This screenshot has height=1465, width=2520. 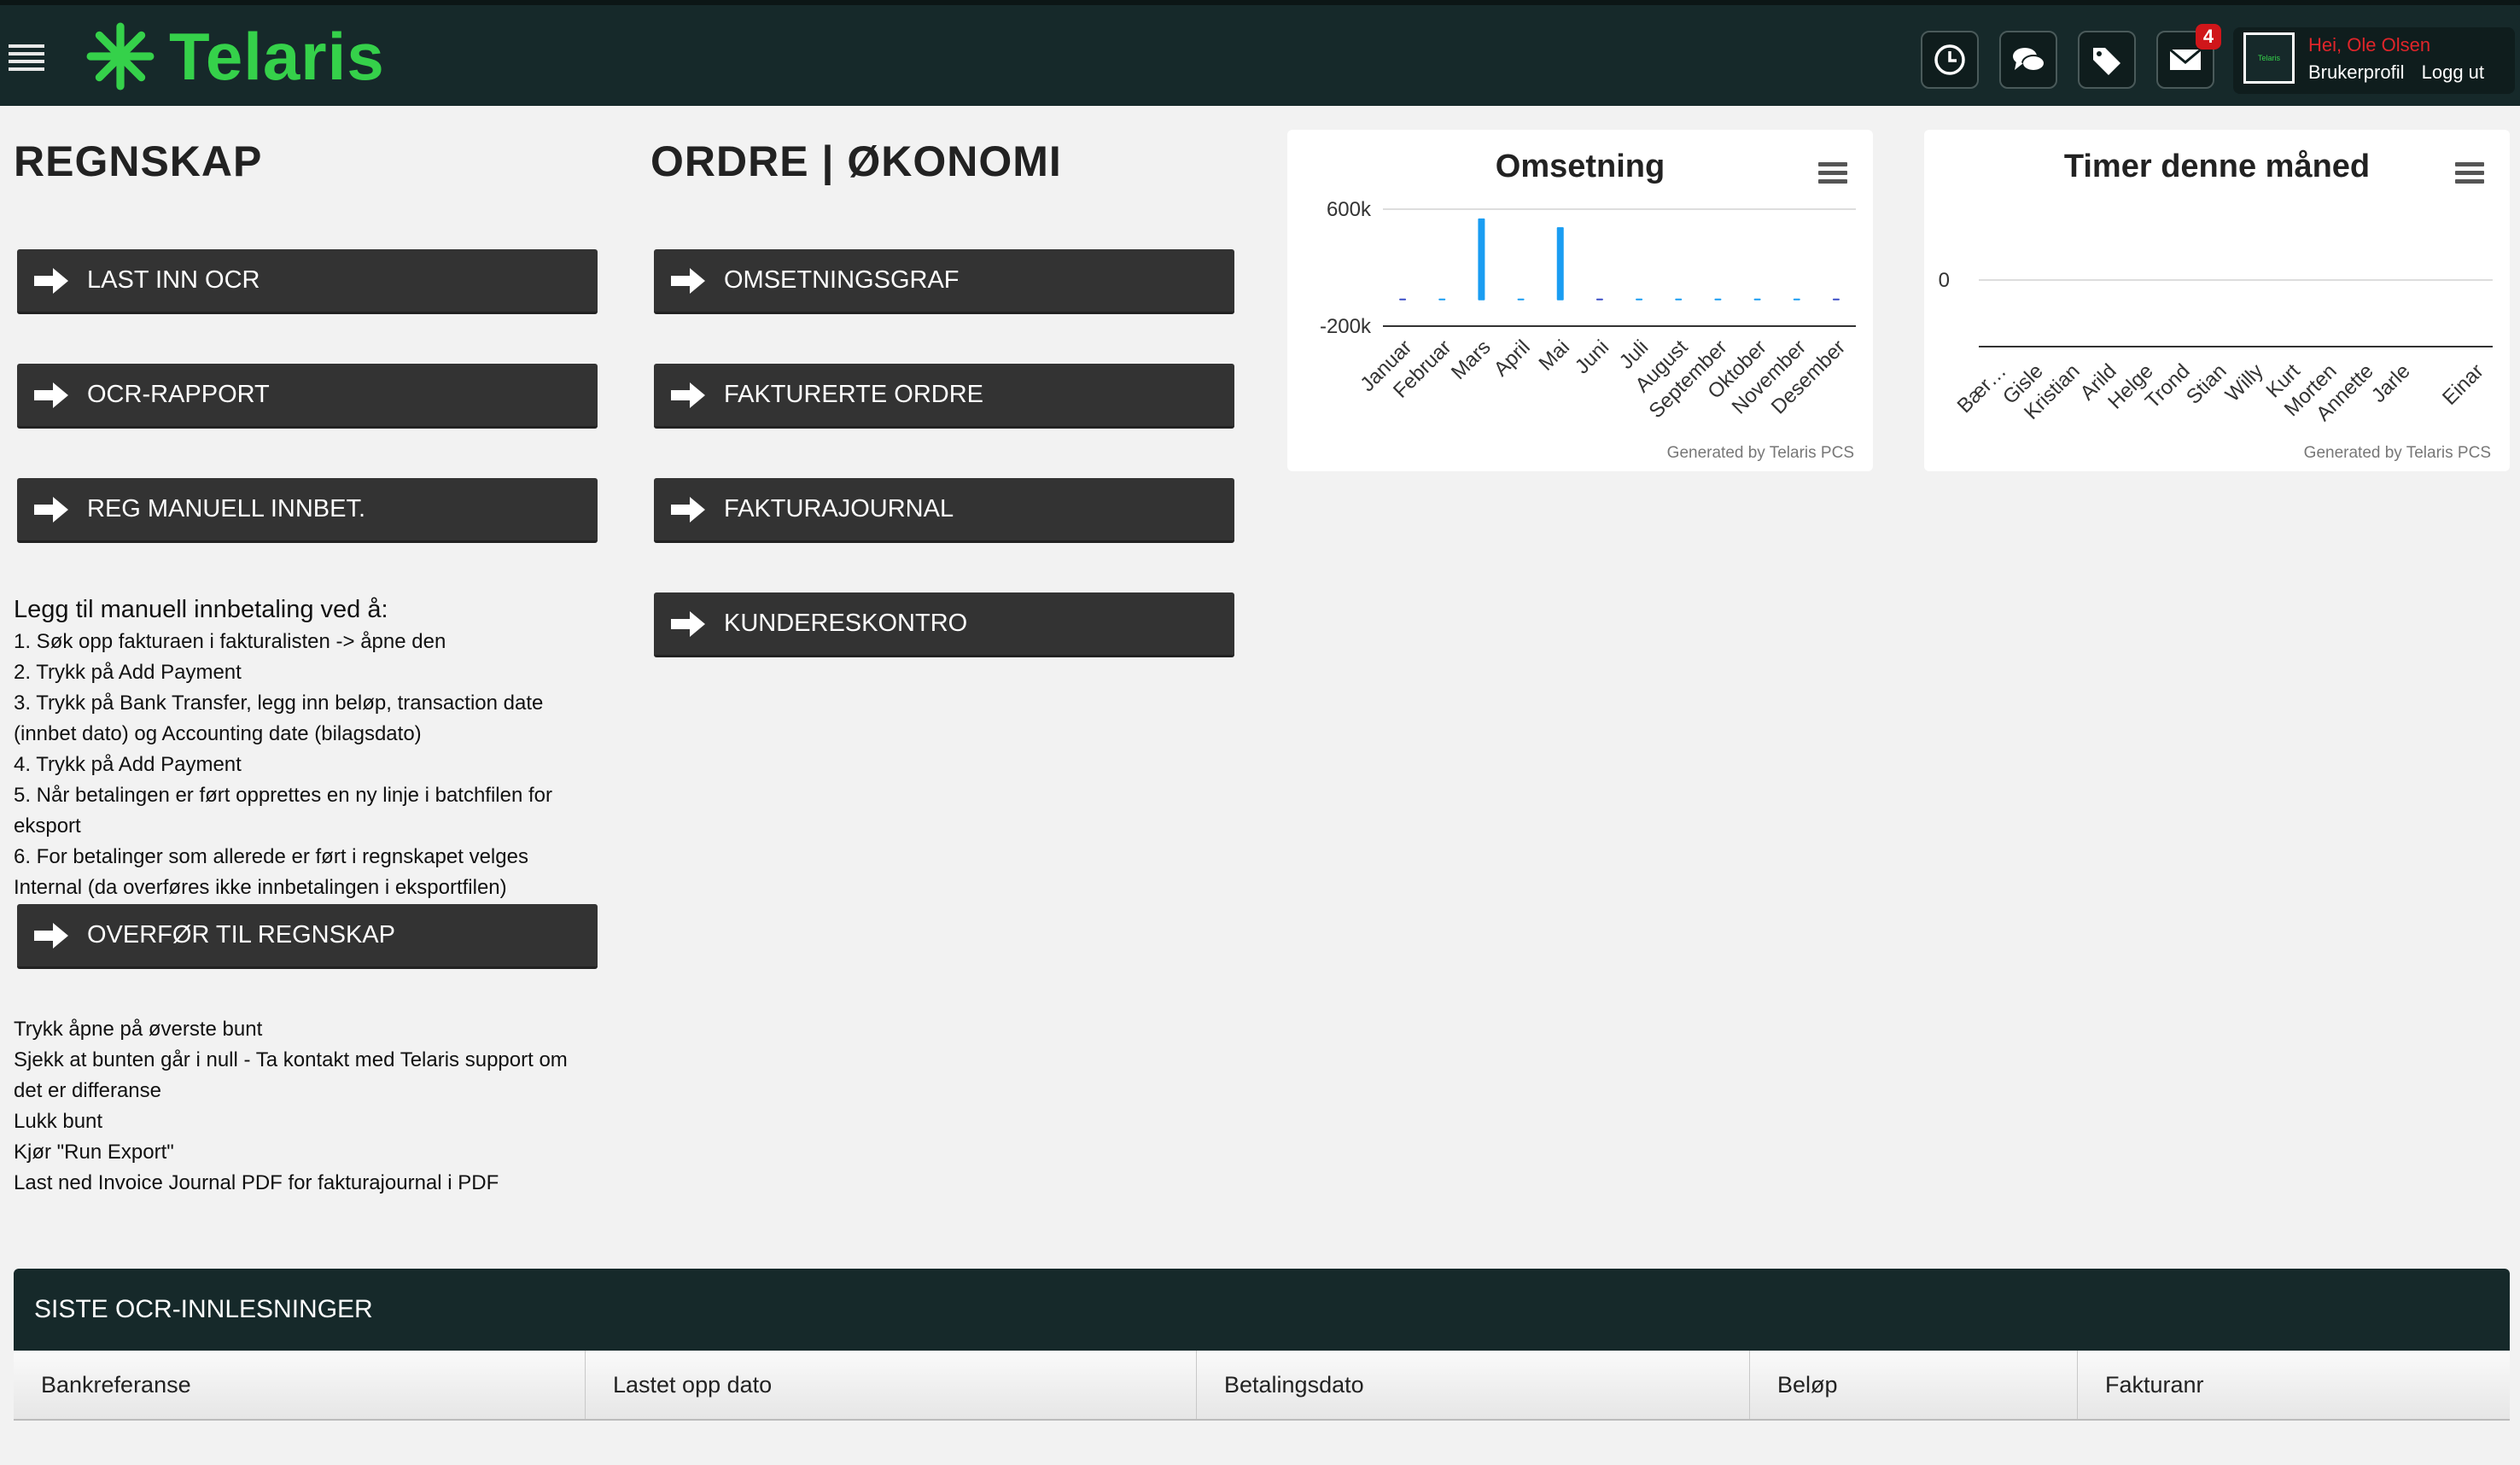 I want to click on telaris-logo: Telaris, so click(x=235, y=57).